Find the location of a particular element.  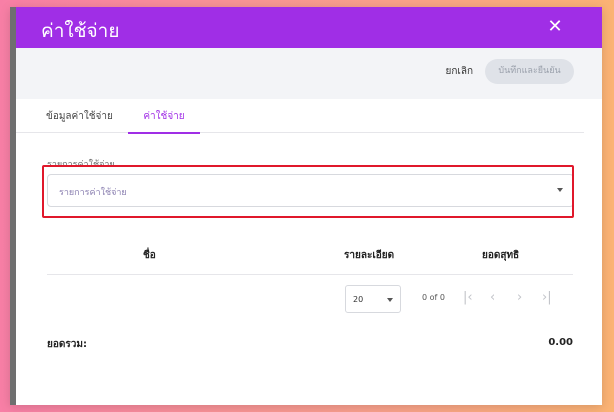

column-header-detail: รายละเอียด is located at coordinates (369, 255).